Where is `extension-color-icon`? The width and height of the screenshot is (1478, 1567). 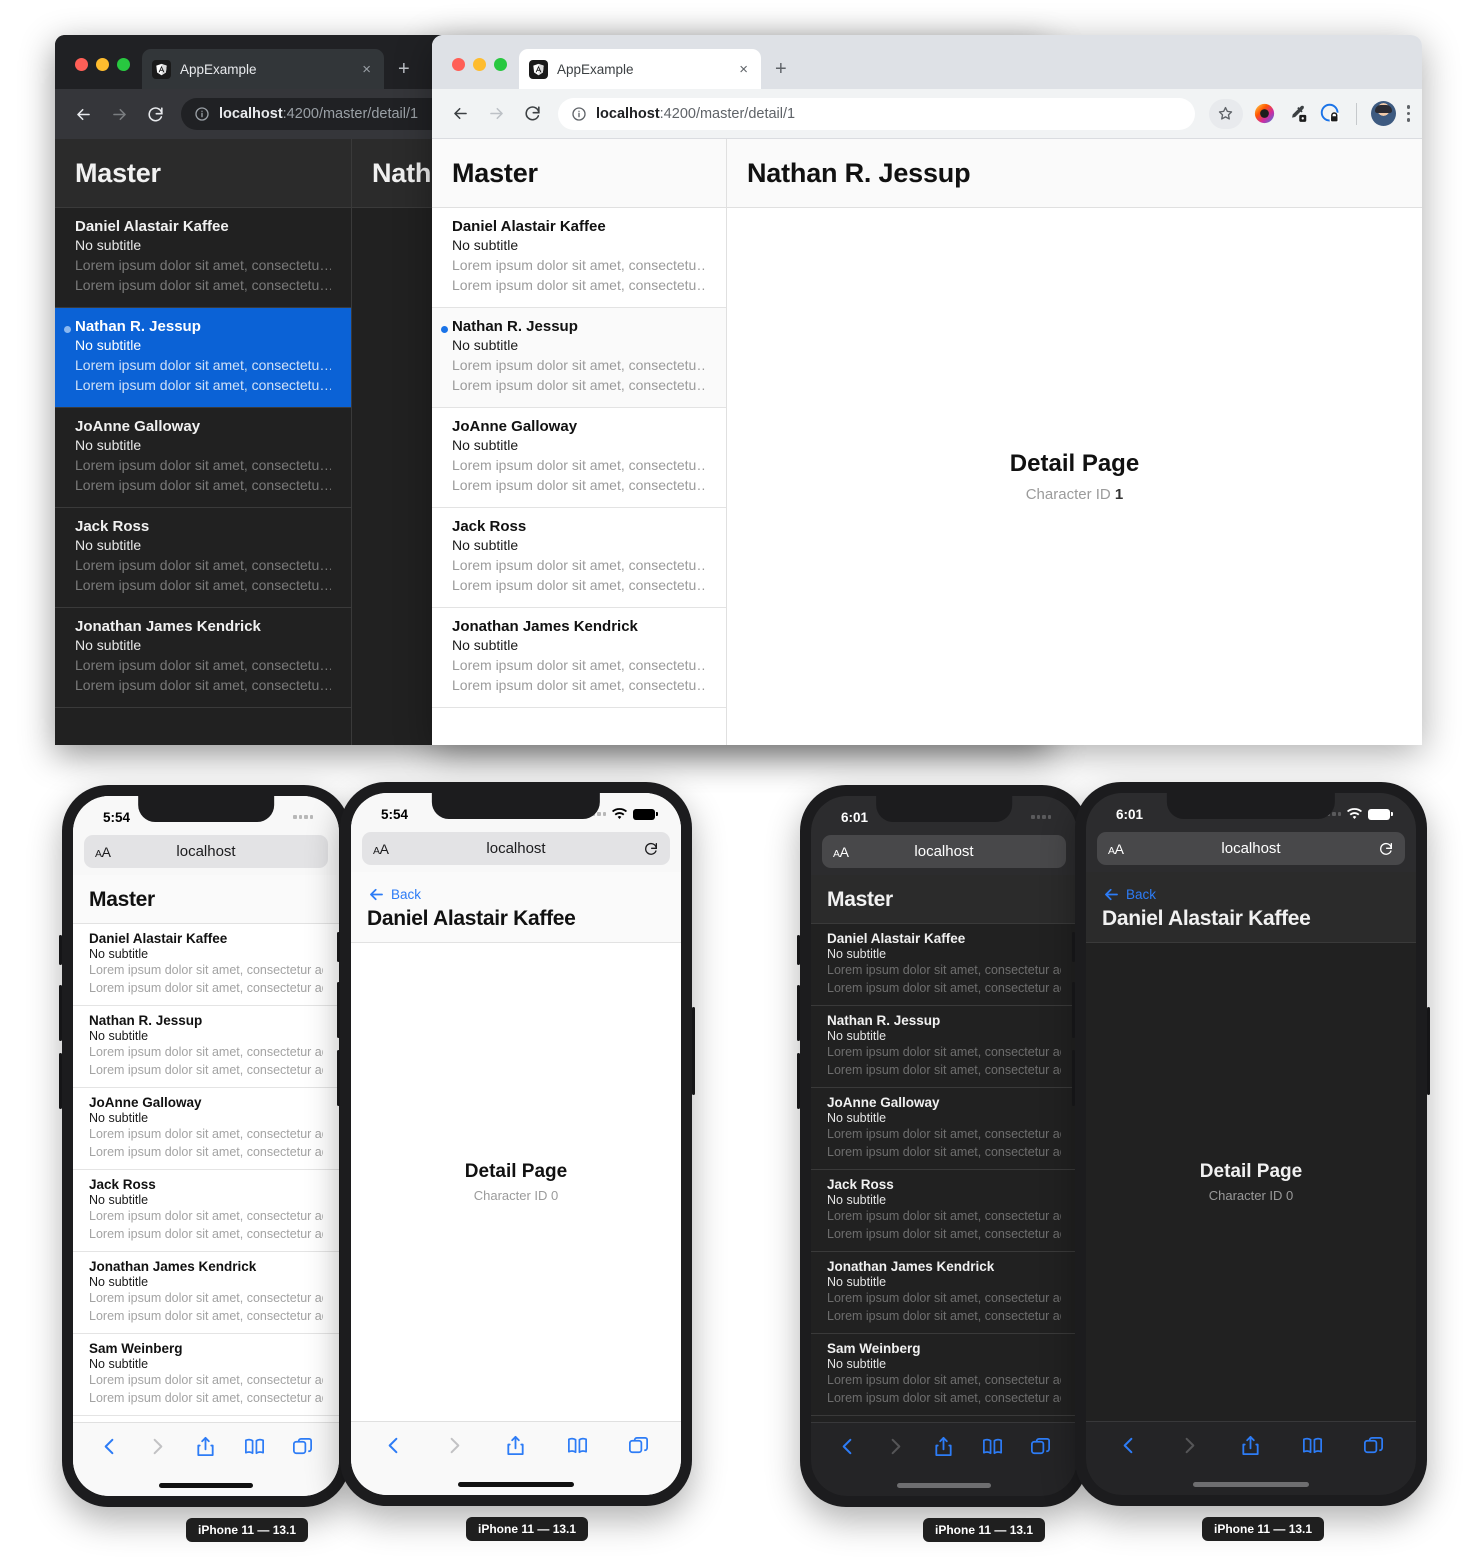
extension-color-icon is located at coordinates (1265, 114).